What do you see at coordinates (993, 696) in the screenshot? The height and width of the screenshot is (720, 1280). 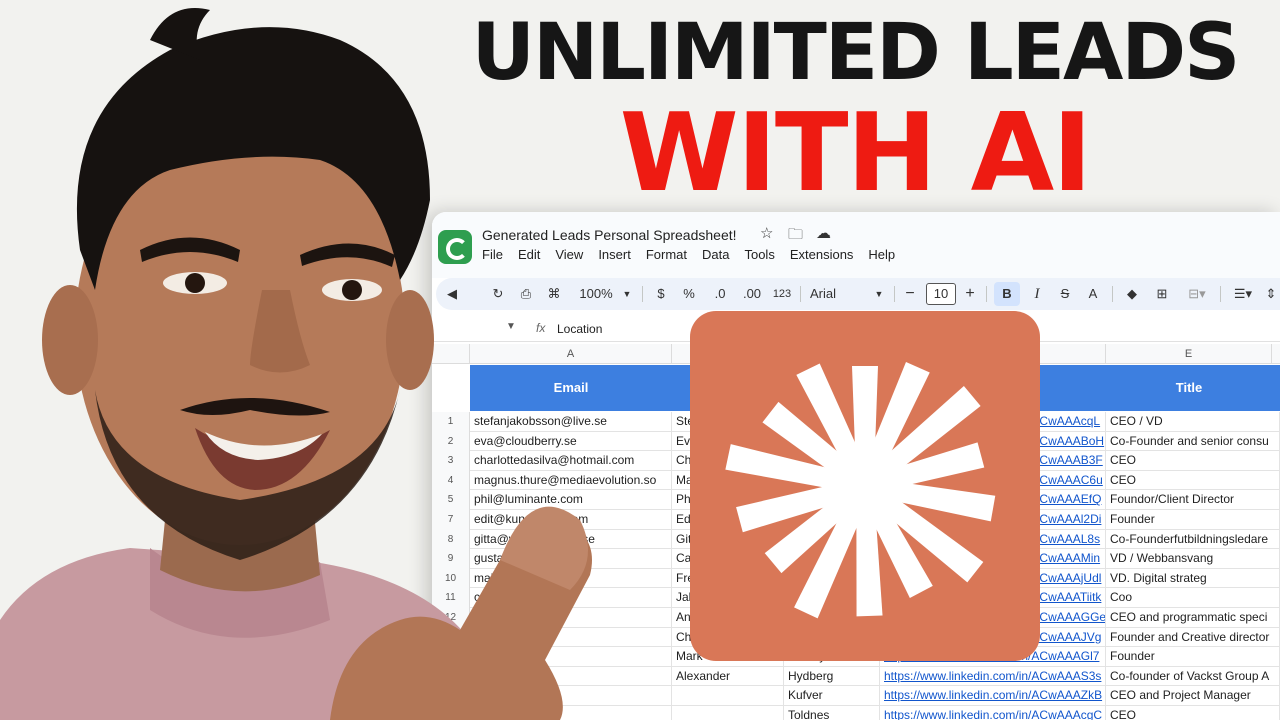 I see `cell-link: https://www.linkedin.com/in/ACwAAAZkB` at bounding box center [993, 696].